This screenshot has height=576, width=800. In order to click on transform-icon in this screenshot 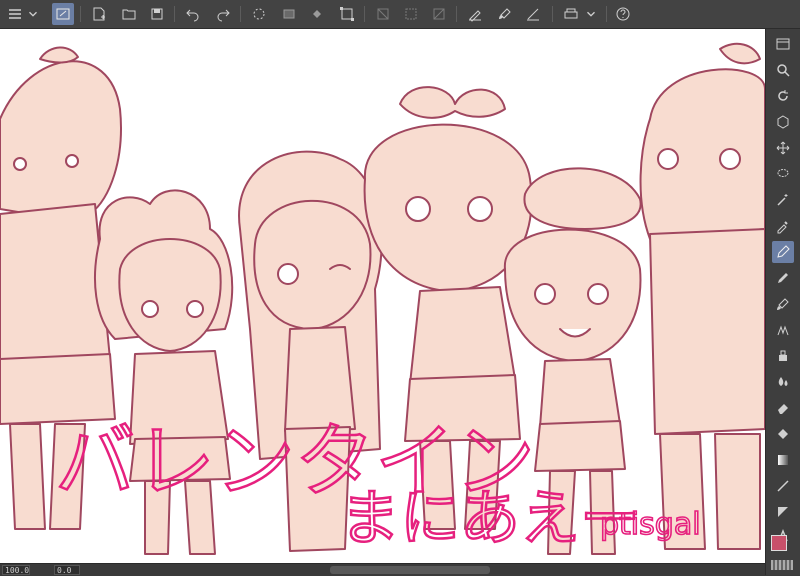, I will do `click(347, 14)`.